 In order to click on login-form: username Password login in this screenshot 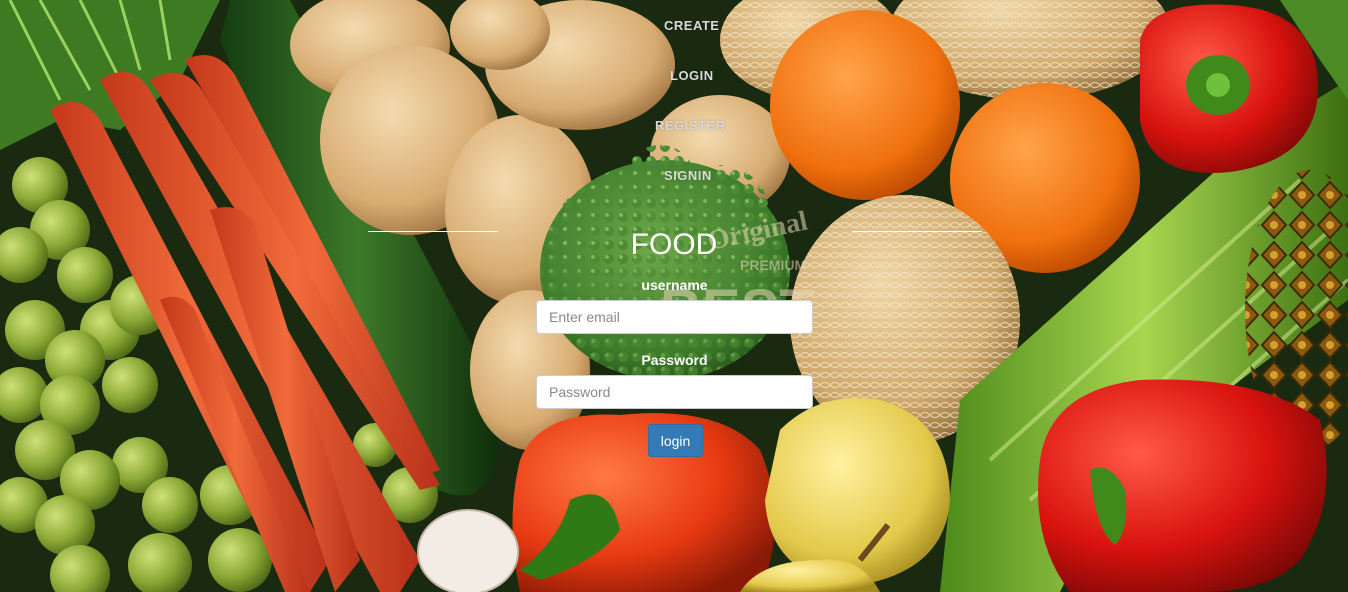, I will do `click(674, 366)`.